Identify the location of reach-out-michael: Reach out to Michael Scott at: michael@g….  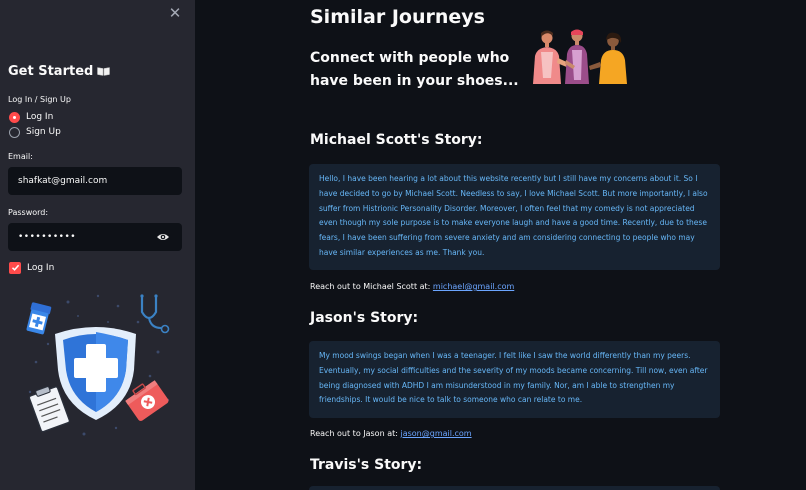
(412, 286).